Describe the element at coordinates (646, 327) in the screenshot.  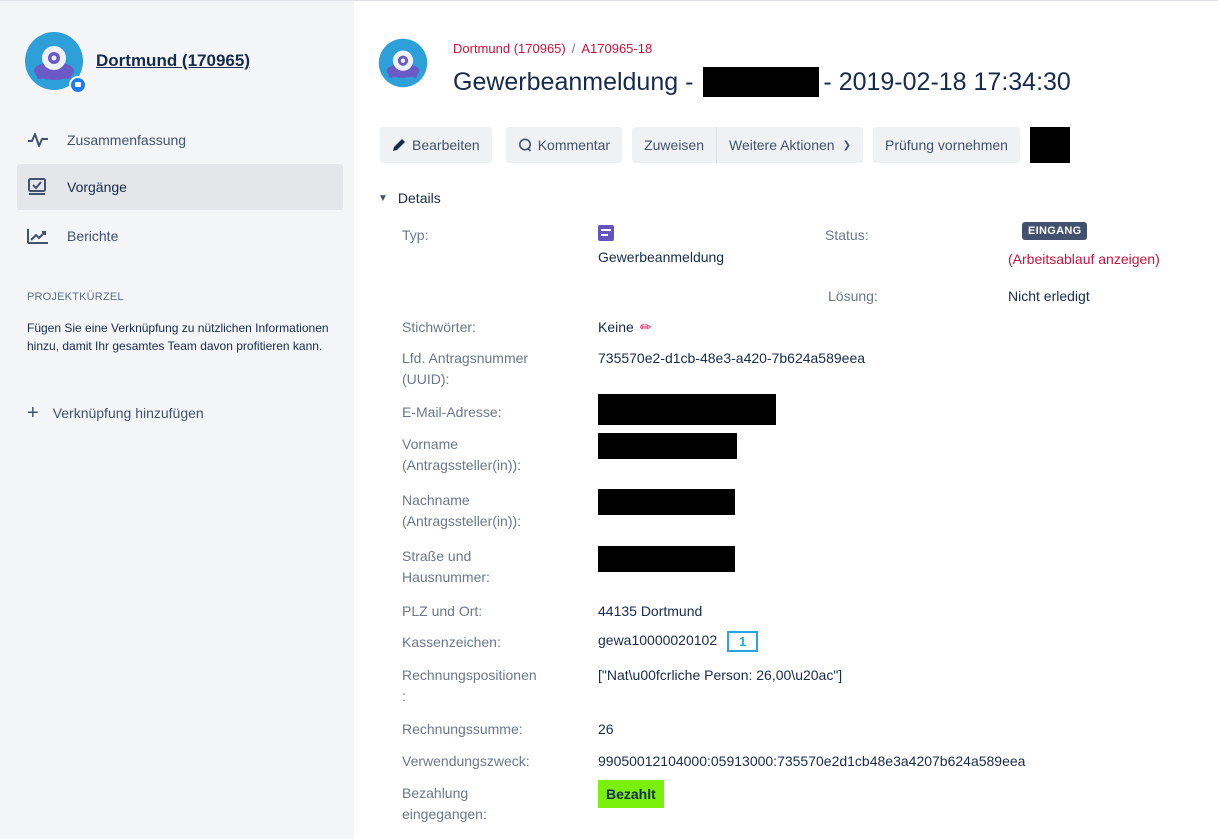
I see `pencil-icon: ✏` at that location.